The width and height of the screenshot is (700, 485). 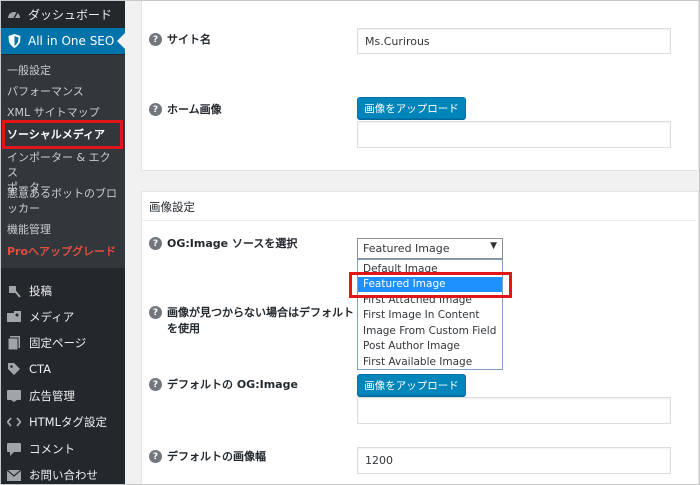 What do you see at coordinates (514, 460) in the screenshot?
I see `default-image-width-input: 1200` at bounding box center [514, 460].